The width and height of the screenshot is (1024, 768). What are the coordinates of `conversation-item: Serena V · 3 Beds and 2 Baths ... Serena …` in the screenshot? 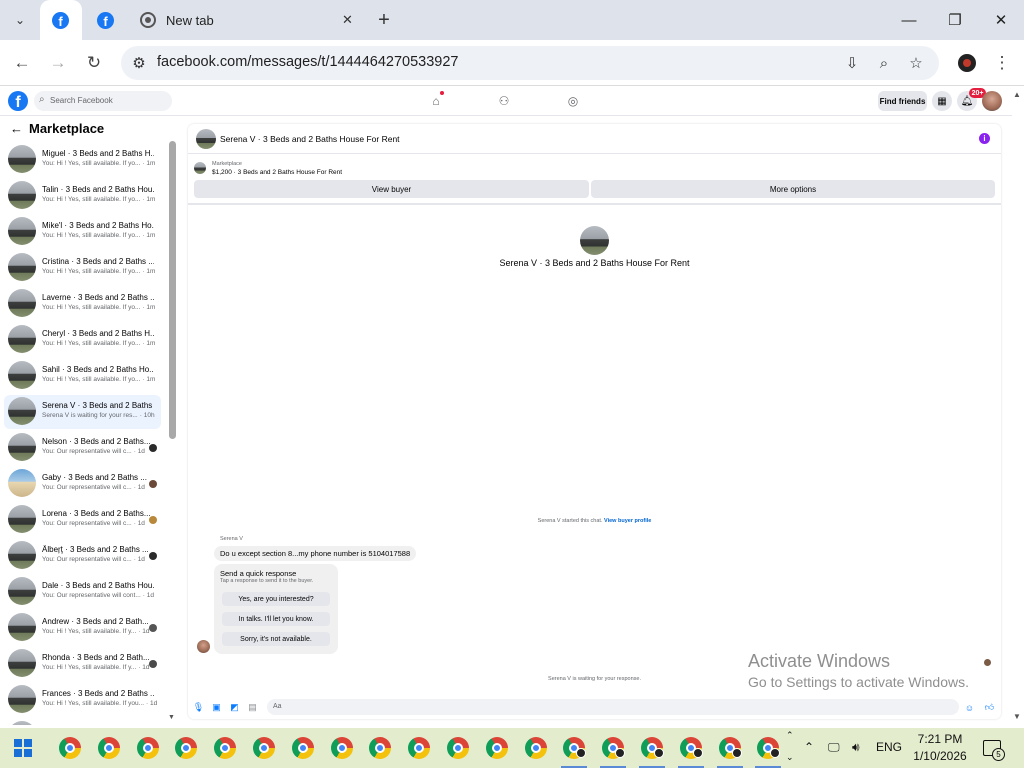 It's located at (82, 412).